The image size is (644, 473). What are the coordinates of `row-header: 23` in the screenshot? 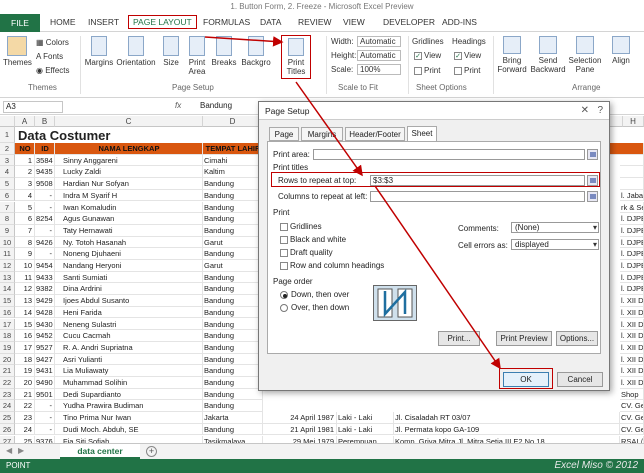 It's located at (7, 394).